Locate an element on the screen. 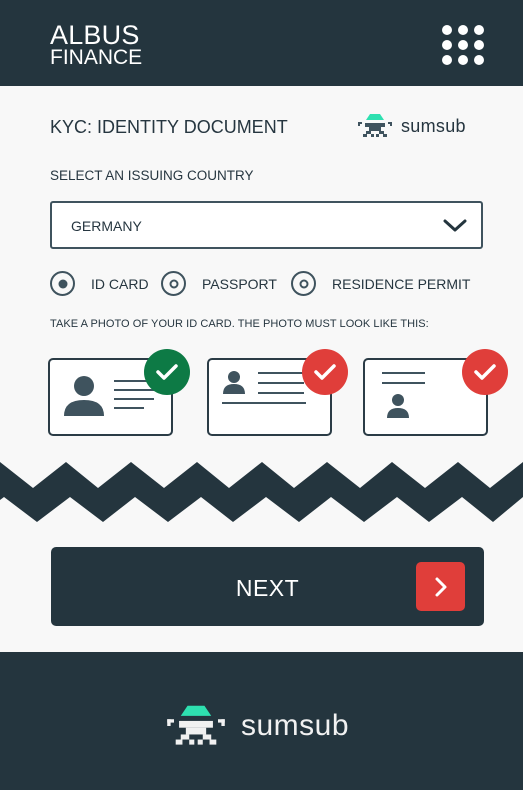 This screenshot has height=790, width=523. radio-passport: PASSPORT is located at coordinates (219, 283).